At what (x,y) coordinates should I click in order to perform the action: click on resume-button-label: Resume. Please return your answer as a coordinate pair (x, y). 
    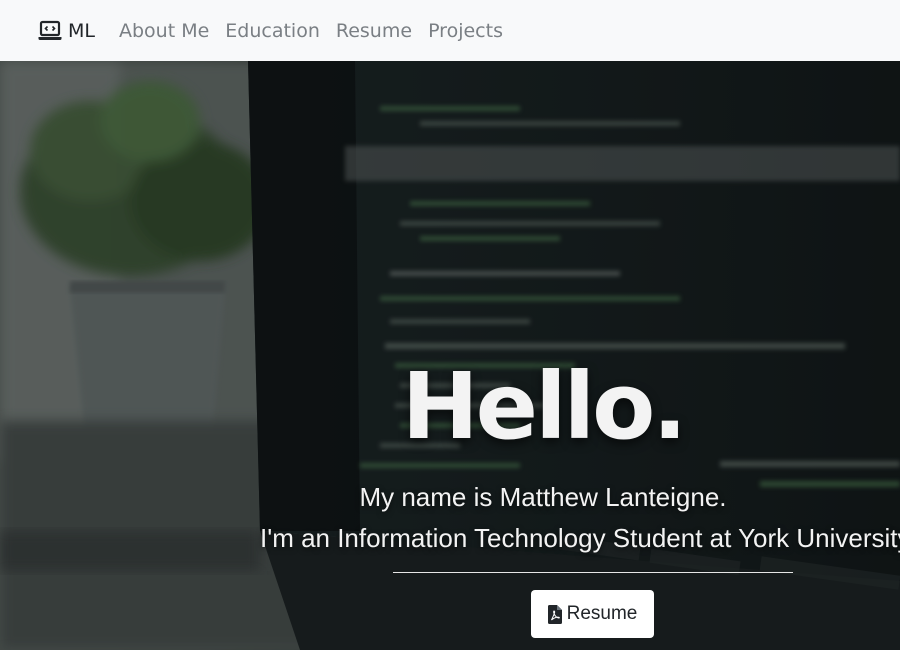
    Looking at the image, I should click on (602, 613).